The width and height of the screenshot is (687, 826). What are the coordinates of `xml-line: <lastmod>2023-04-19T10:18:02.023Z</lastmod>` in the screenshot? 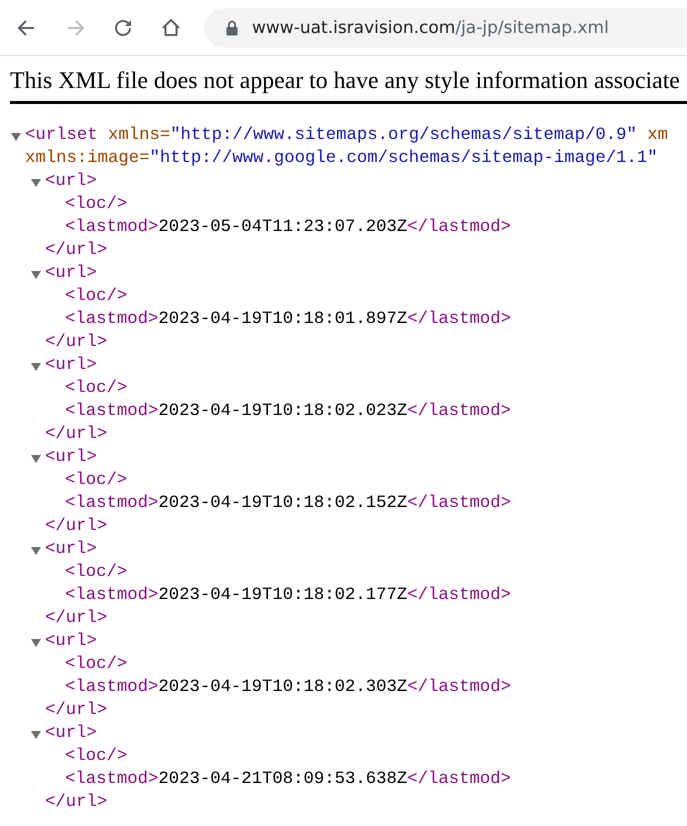 It's located at (288, 411).